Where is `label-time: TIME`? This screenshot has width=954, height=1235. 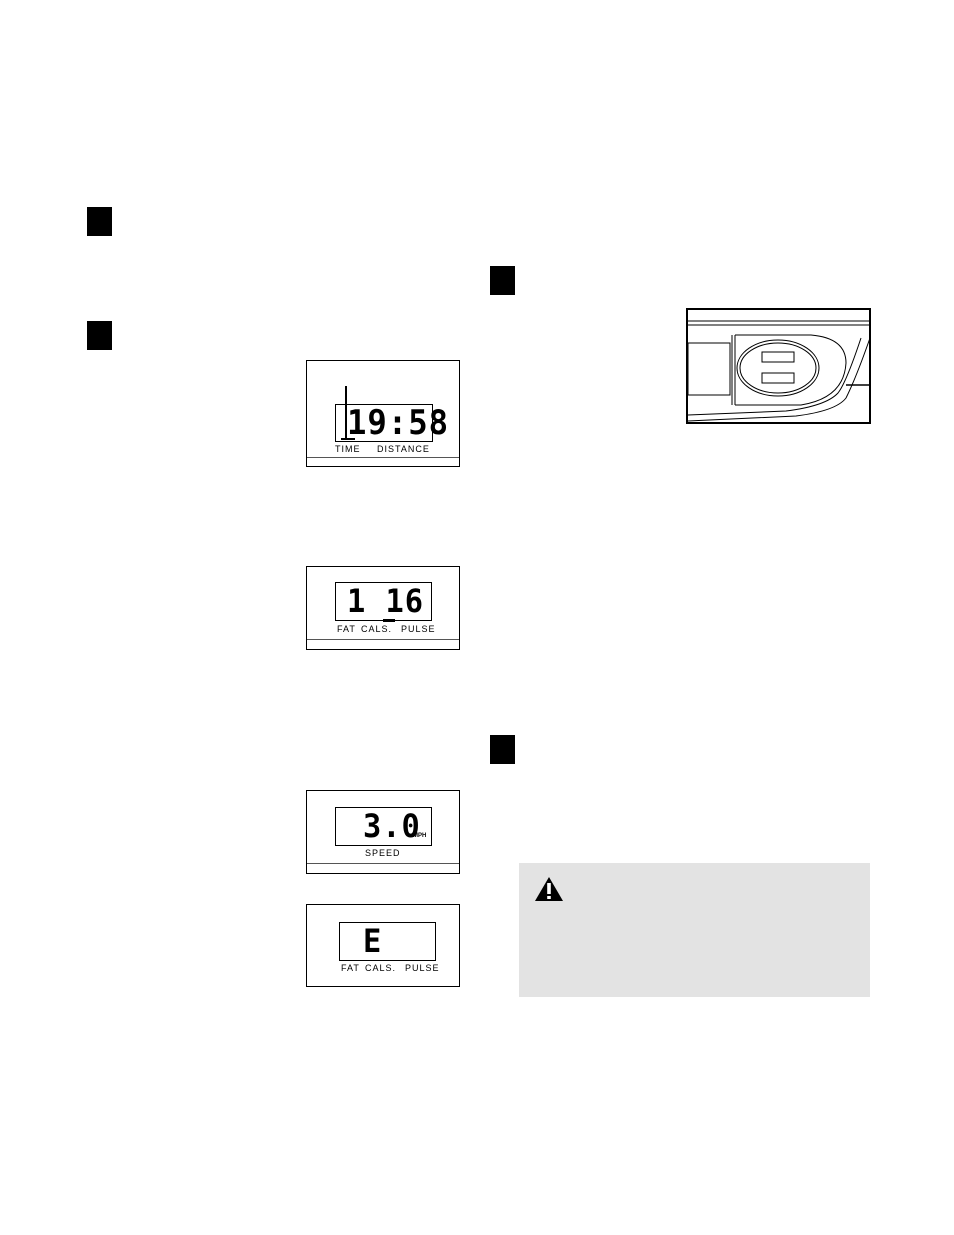 label-time: TIME is located at coordinates (348, 449).